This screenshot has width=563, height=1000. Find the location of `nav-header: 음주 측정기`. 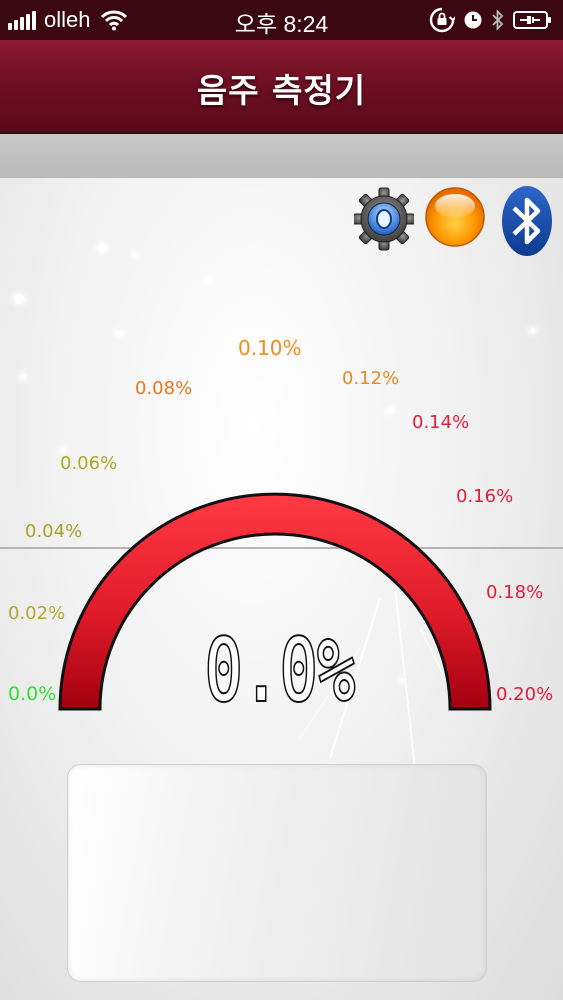

nav-header: 음주 측정기 is located at coordinates (281, 87).